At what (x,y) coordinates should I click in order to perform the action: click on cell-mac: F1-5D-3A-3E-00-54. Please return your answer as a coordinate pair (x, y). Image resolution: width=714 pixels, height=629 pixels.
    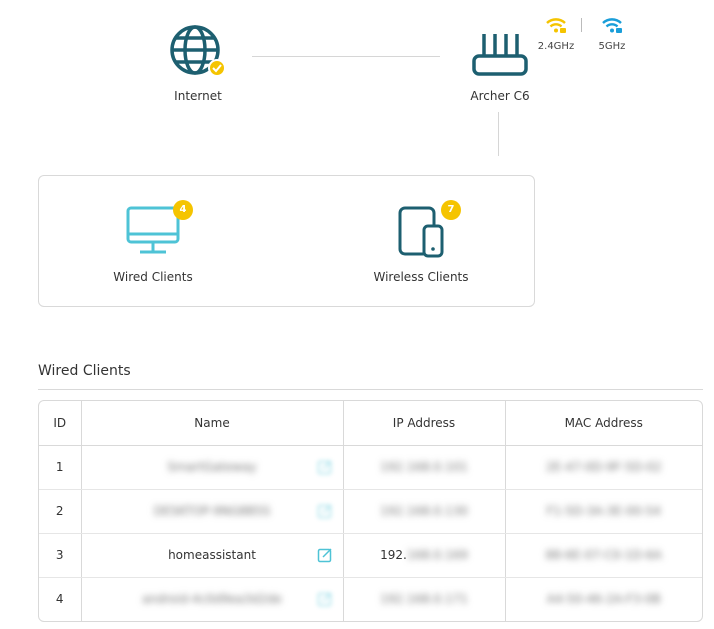
    Looking at the image, I should click on (603, 511).